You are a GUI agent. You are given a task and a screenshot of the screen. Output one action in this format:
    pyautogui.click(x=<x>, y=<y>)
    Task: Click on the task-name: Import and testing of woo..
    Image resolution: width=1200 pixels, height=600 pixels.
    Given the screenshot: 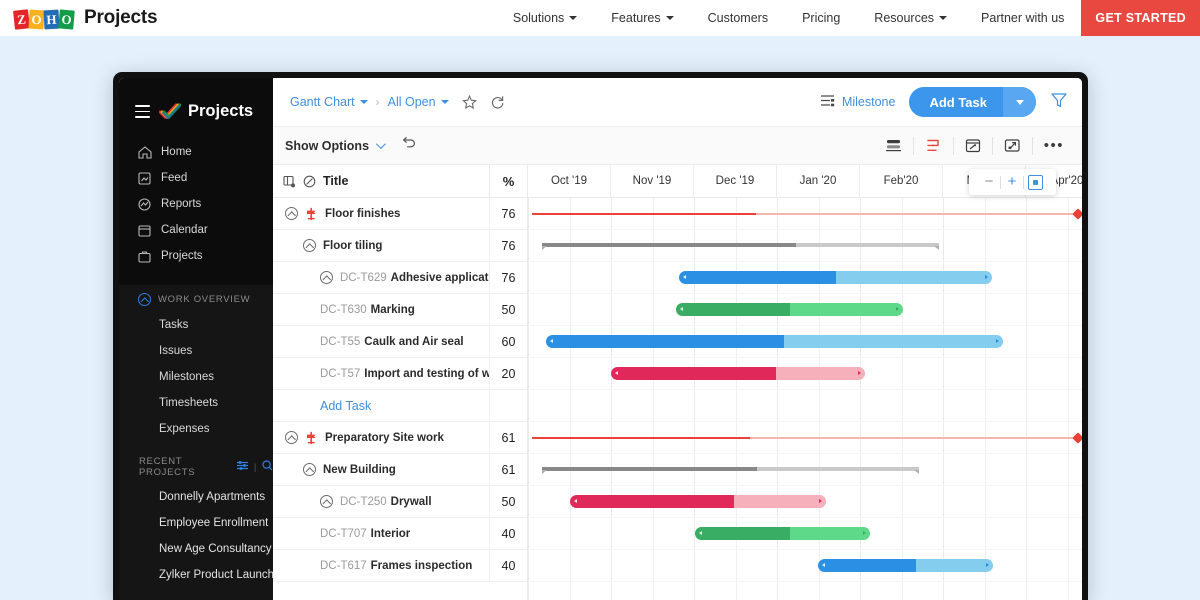 What is the action you would take?
    pyautogui.click(x=426, y=374)
    